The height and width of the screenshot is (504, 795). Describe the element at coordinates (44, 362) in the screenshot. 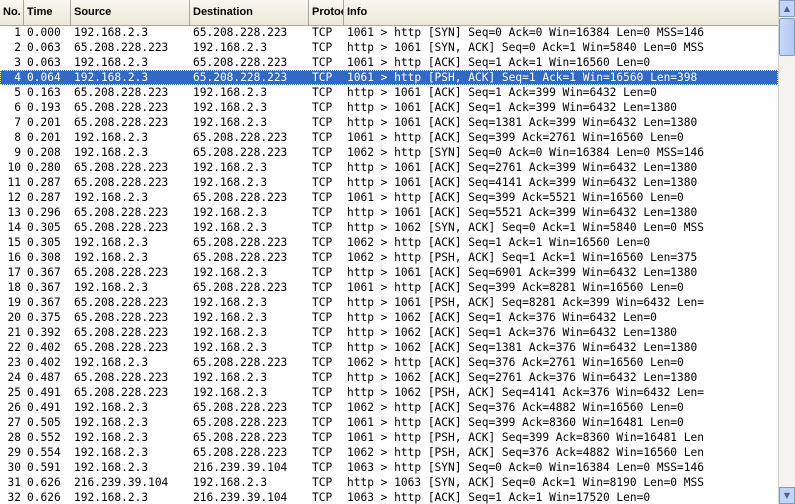

I see `packet-time: 0.402` at that location.